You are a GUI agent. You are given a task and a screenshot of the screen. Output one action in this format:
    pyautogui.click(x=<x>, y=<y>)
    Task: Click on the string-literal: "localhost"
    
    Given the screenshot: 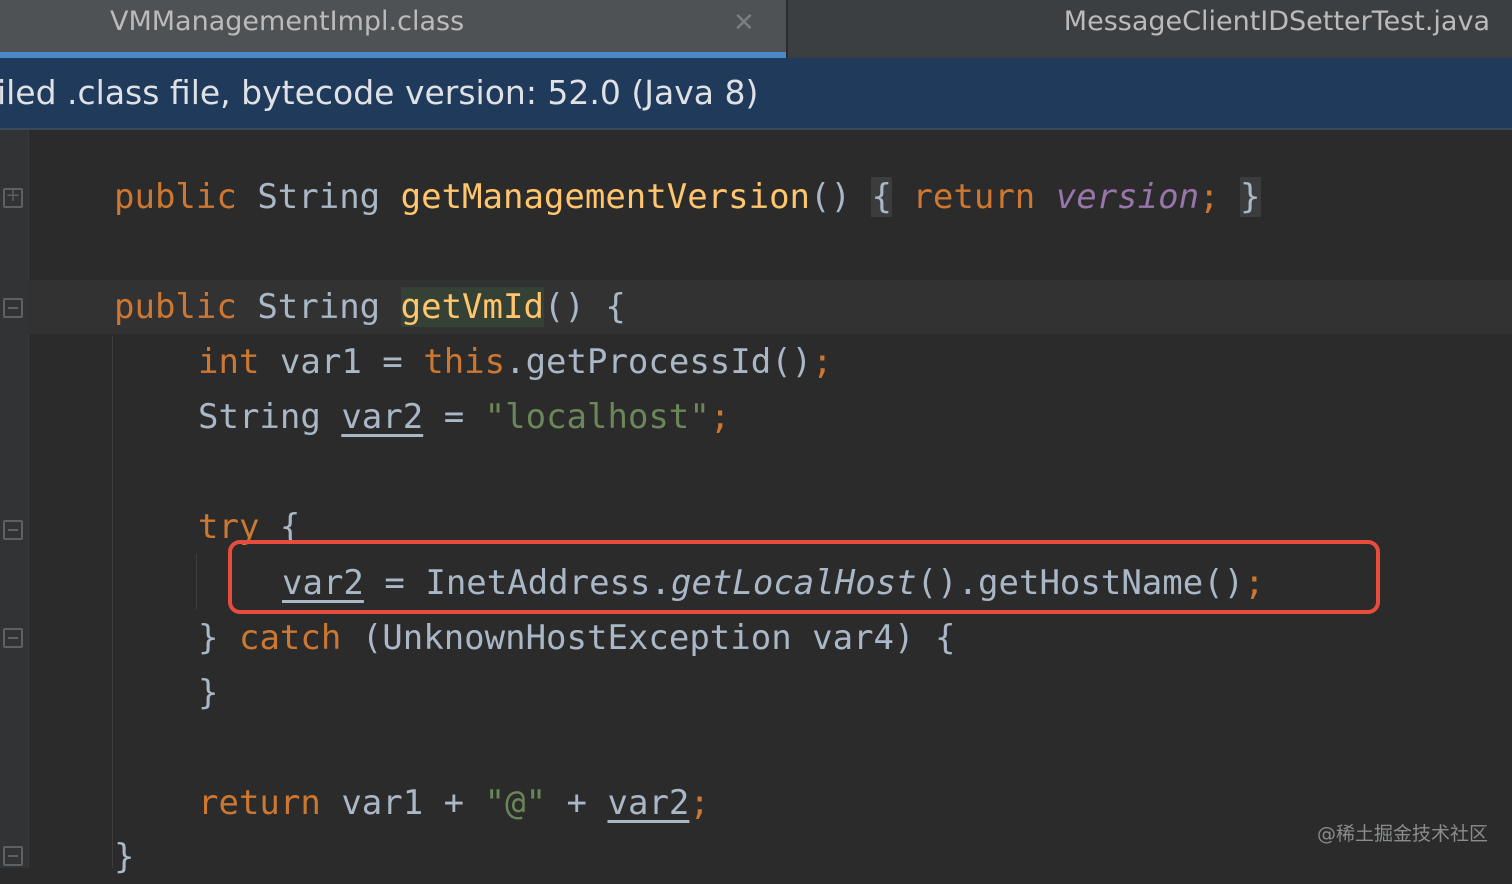 What is the action you would take?
    pyautogui.click(x=597, y=417)
    